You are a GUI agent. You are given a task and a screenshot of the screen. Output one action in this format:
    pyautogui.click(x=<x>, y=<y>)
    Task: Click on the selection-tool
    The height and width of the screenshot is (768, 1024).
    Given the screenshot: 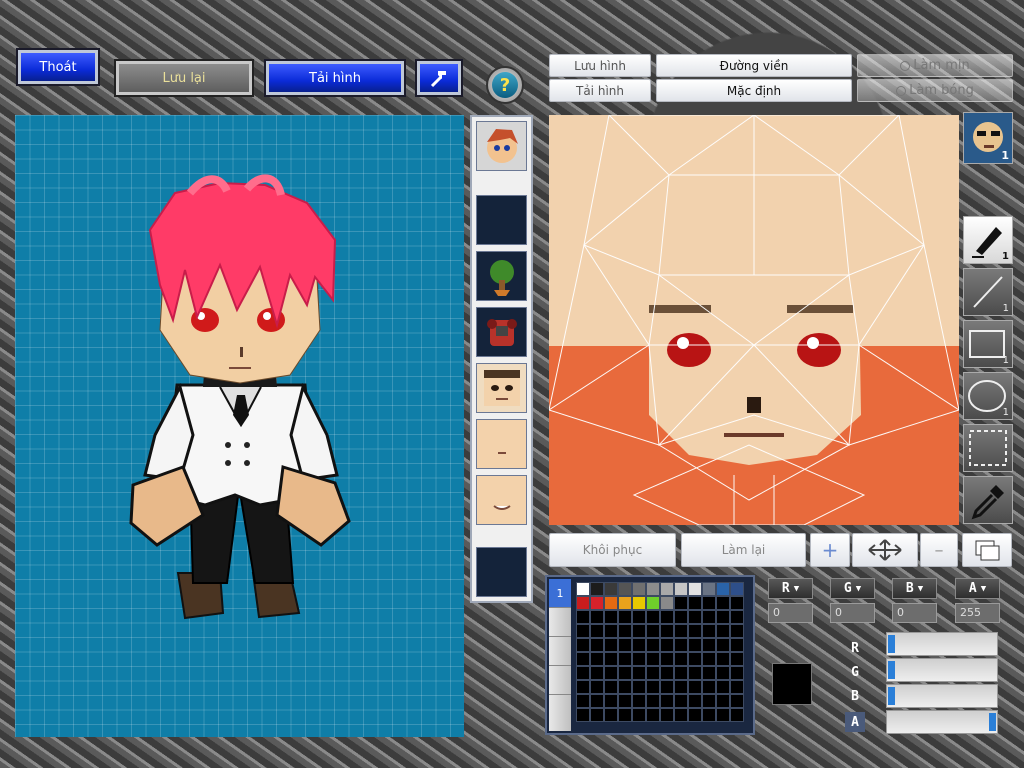 What is the action you would take?
    pyautogui.click(x=988, y=448)
    